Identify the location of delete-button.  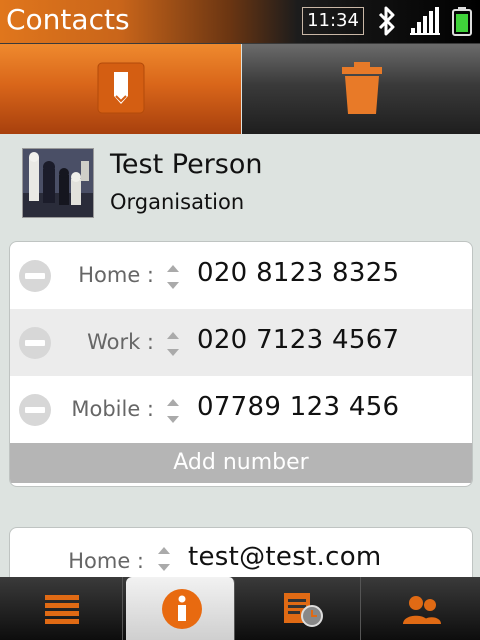
(361, 89).